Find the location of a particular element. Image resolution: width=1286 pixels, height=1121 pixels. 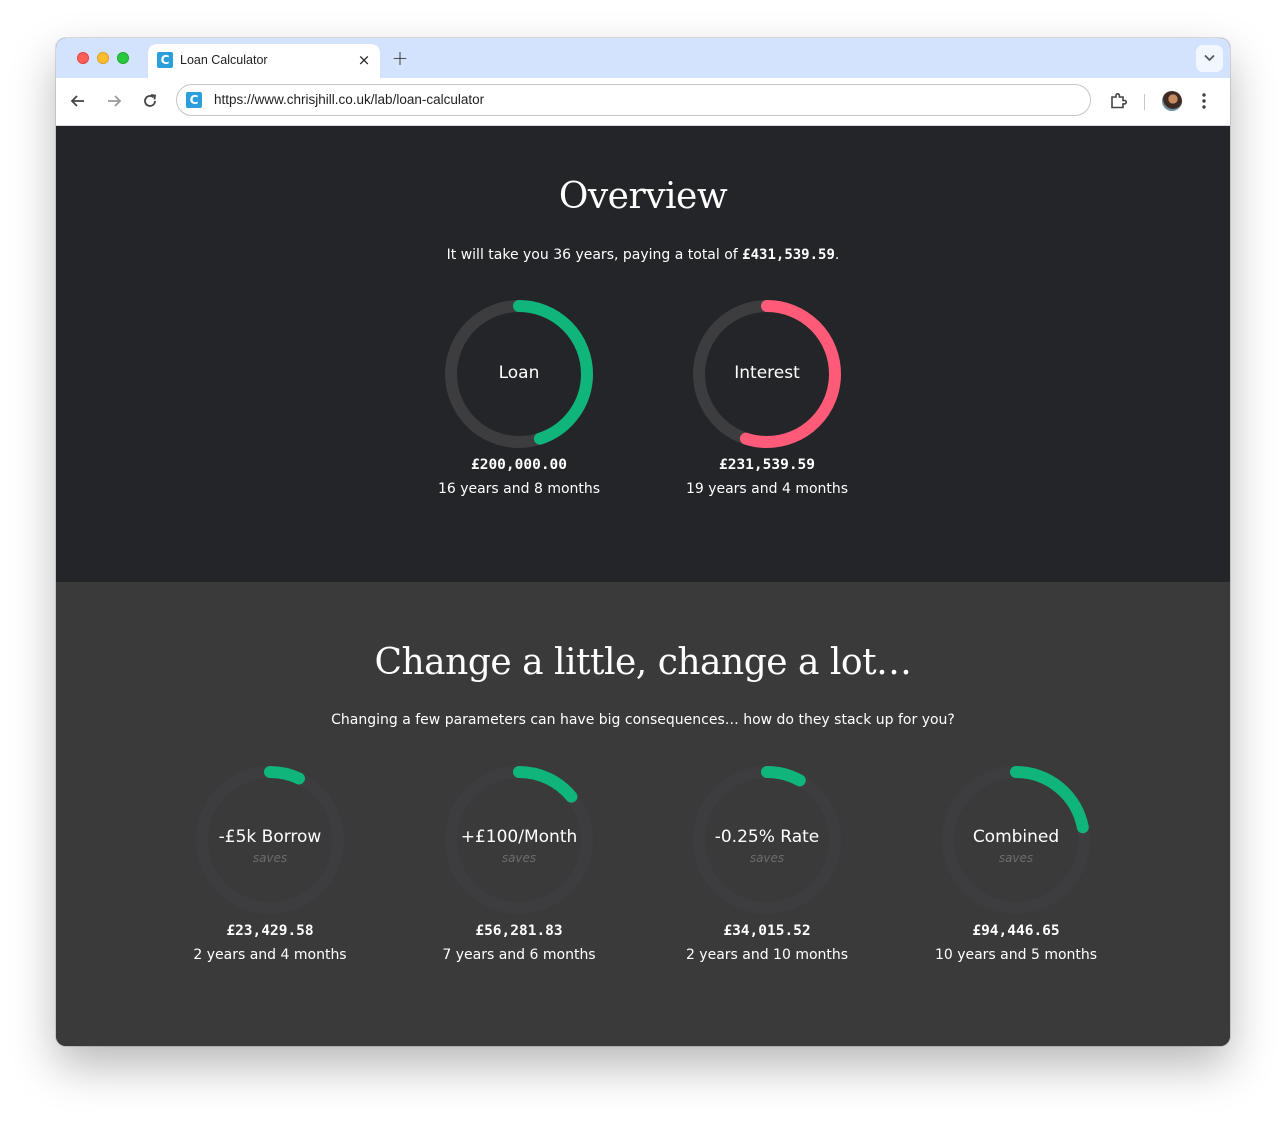

ring-interest: Interest £231,539.59 19 years and 4 months is located at coordinates (767, 398).